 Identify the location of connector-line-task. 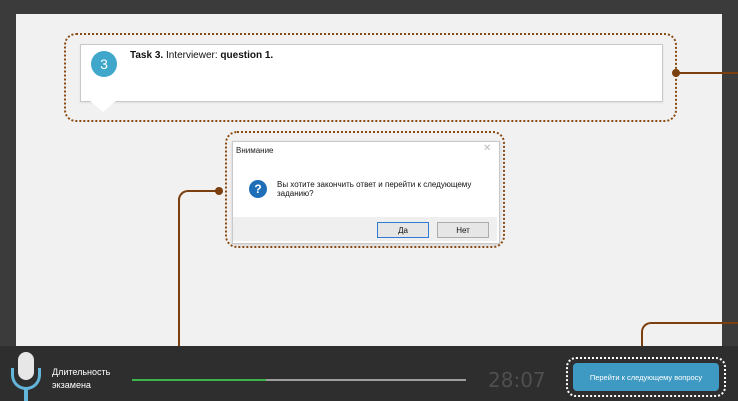
(707, 73).